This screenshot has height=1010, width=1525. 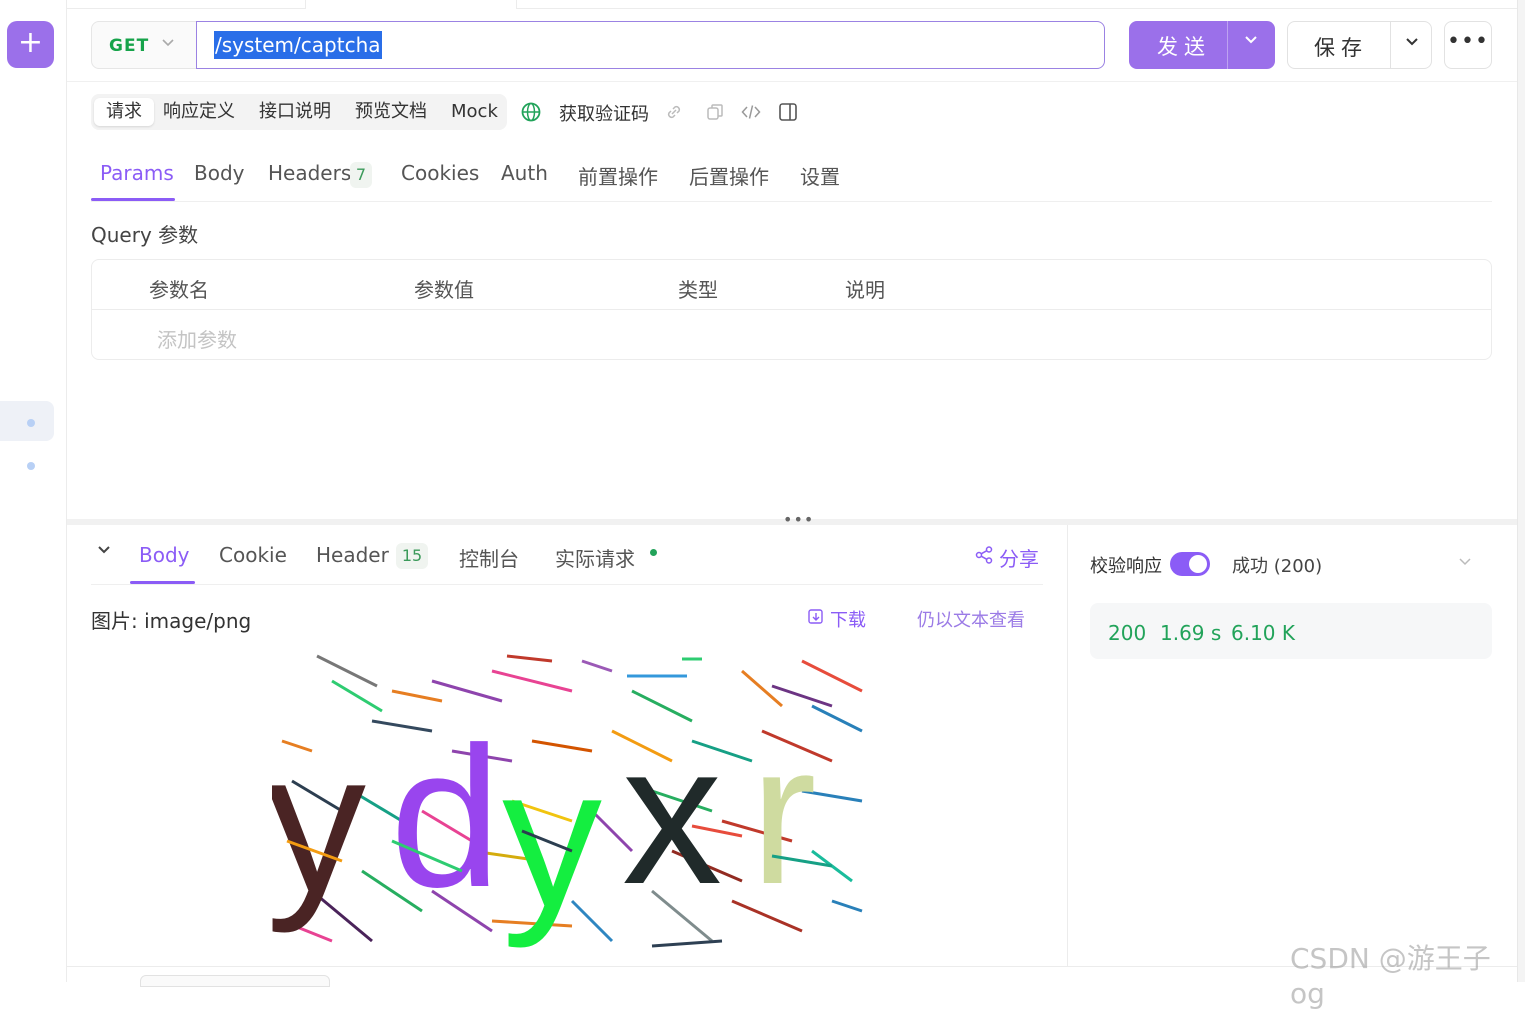 What do you see at coordinates (984, 555) in the screenshot?
I see `share-icon` at bounding box center [984, 555].